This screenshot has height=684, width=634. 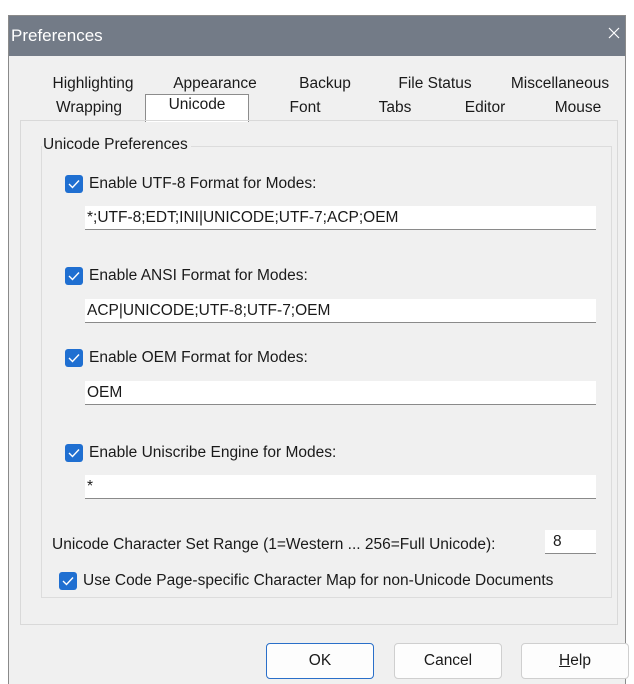 What do you see at coordinates (560, 84) in the screenshot?
I see `tab-miscellaneous: Miscellaneous` at bounding box center [560, 84].